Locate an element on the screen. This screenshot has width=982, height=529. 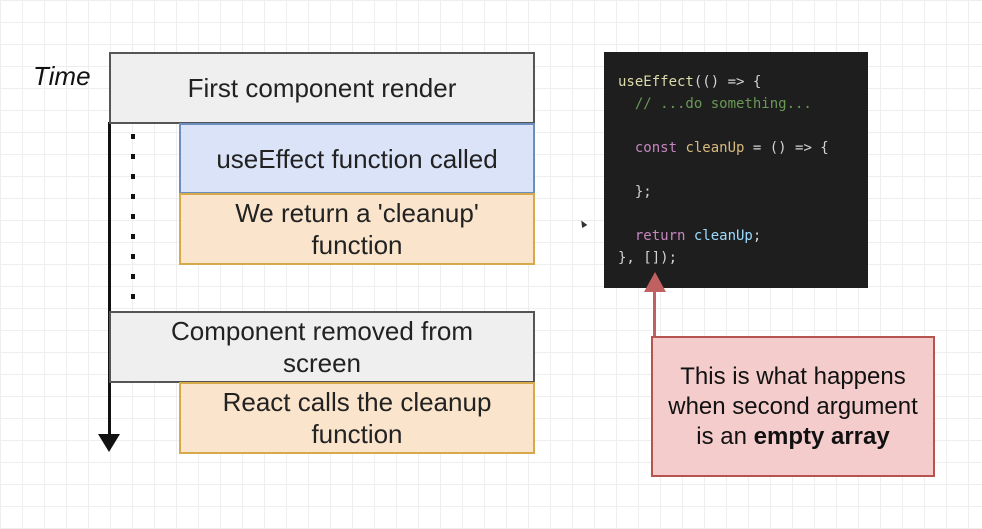
useeffect-called-box: useEffect function called is located at coordinates (357, 158).